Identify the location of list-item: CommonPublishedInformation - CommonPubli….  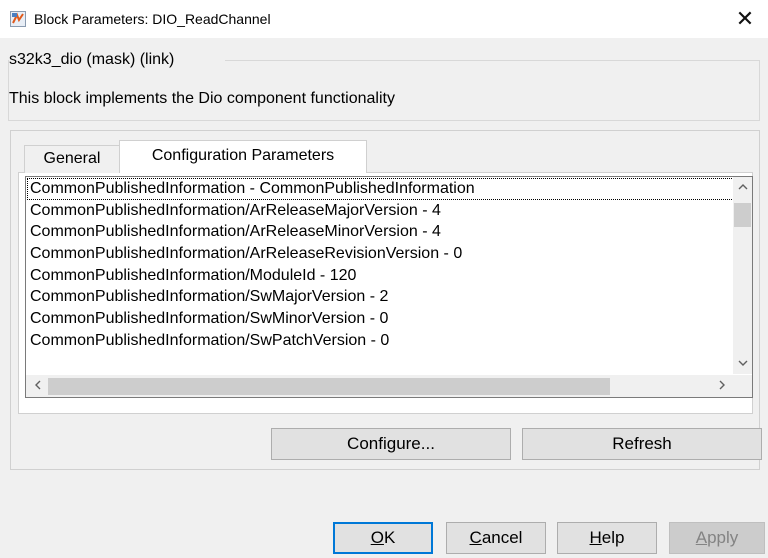
(380, 189).